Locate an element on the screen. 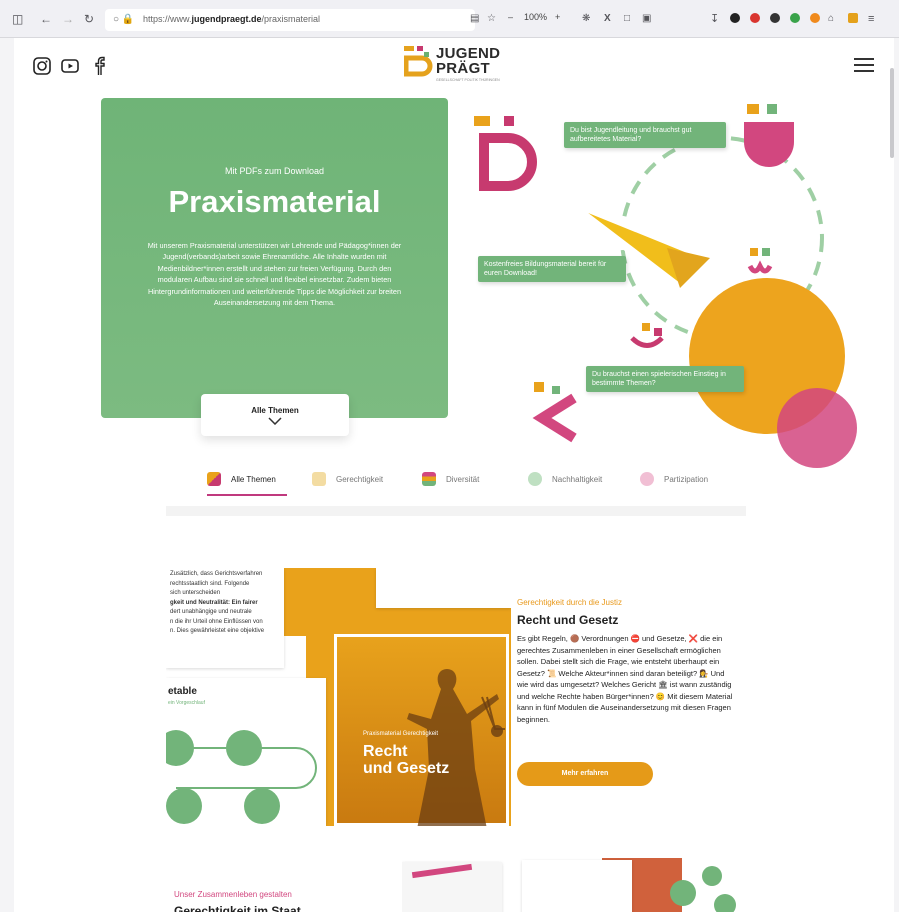  reader-view-icon: ▤ is located at coordinates (474, 19).